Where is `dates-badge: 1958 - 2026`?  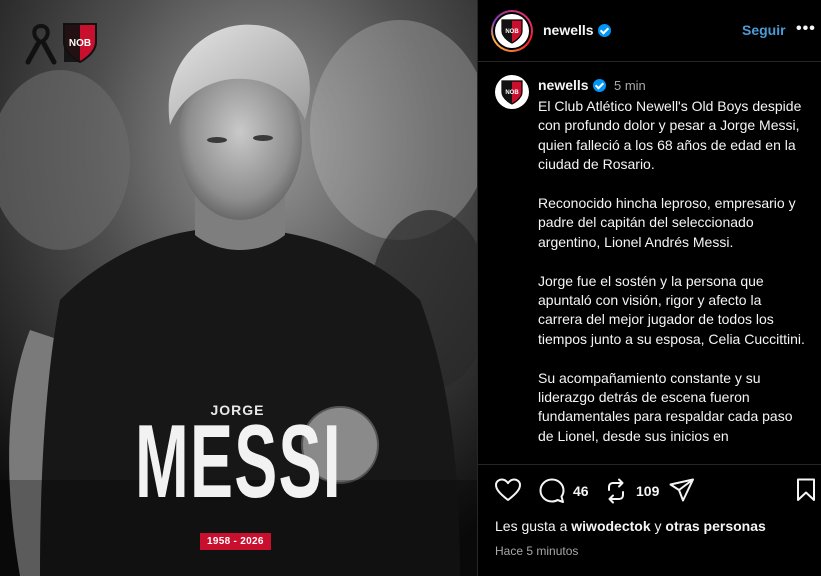 dates-badge: 1958 - 2026 is located at coordinates (235, 541).